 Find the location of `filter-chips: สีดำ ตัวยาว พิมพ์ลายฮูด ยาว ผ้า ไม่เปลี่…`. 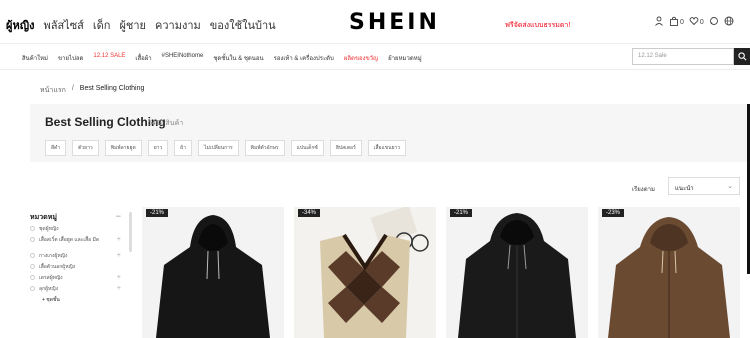

filter-chips: สีดำ ตัวยาว พิมพ์ลายฮูด ยาว ผ้า ไม่เปลี่… is located at coordinates (226, 148).